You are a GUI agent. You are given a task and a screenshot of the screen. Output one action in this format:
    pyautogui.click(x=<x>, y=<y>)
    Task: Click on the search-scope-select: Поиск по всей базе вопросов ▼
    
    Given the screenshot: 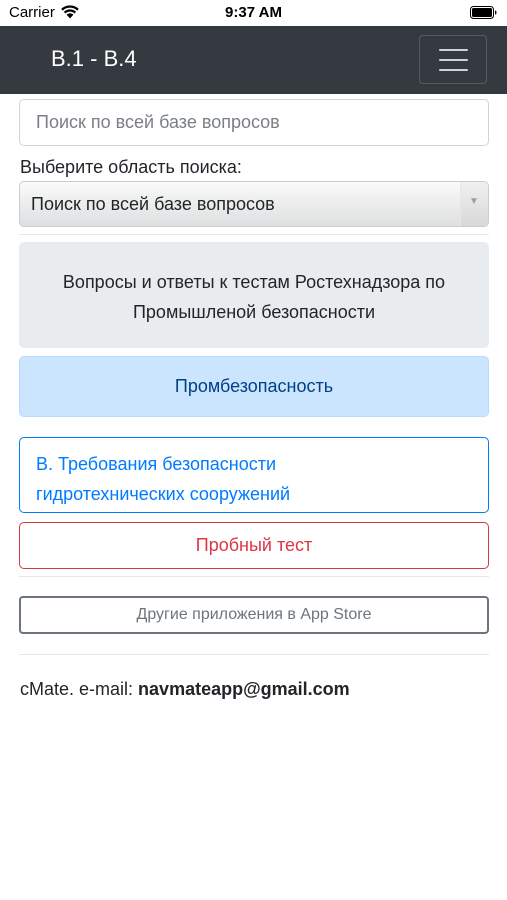 What is the action you would take?
    pyautogui.click(x=254, y=204)
    